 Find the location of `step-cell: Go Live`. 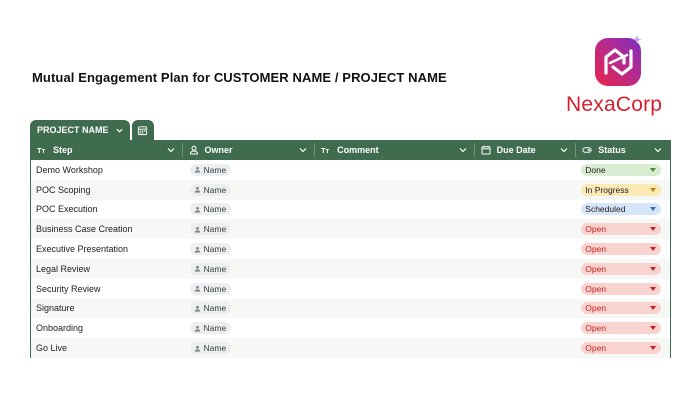

step-cell: Go Live is located at coordinates (107, 348).